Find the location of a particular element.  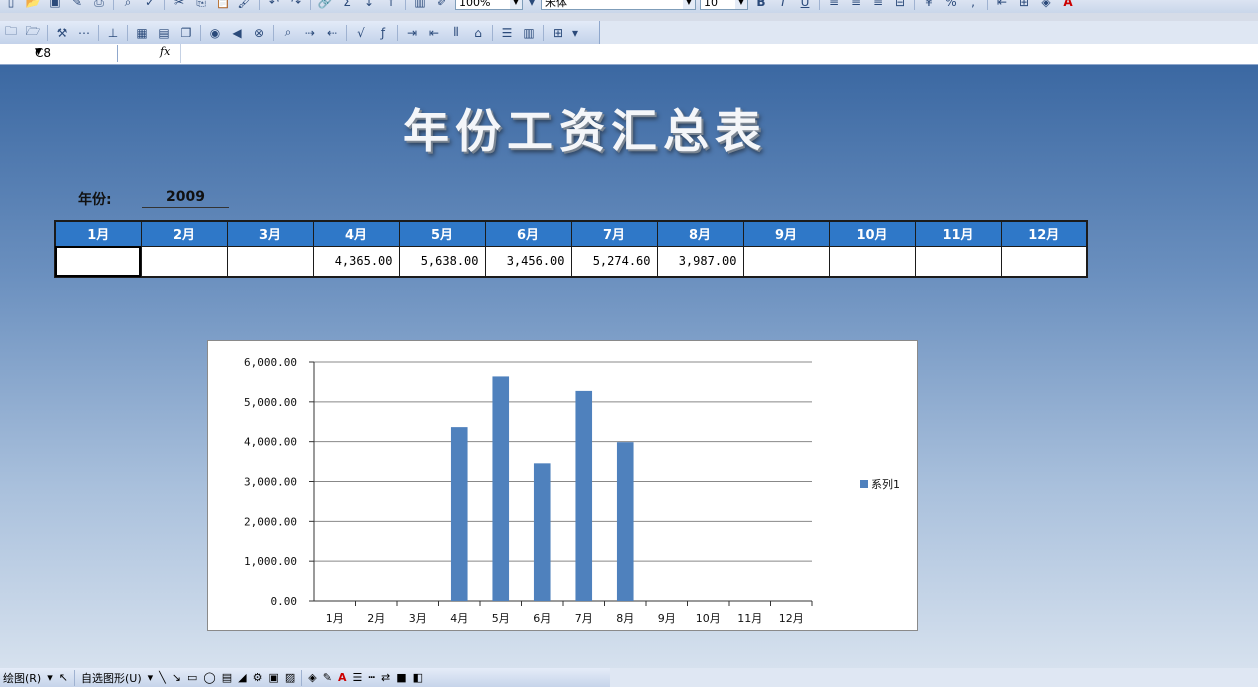

line-color-icon: ✎ is located at coordinates (327, 677).